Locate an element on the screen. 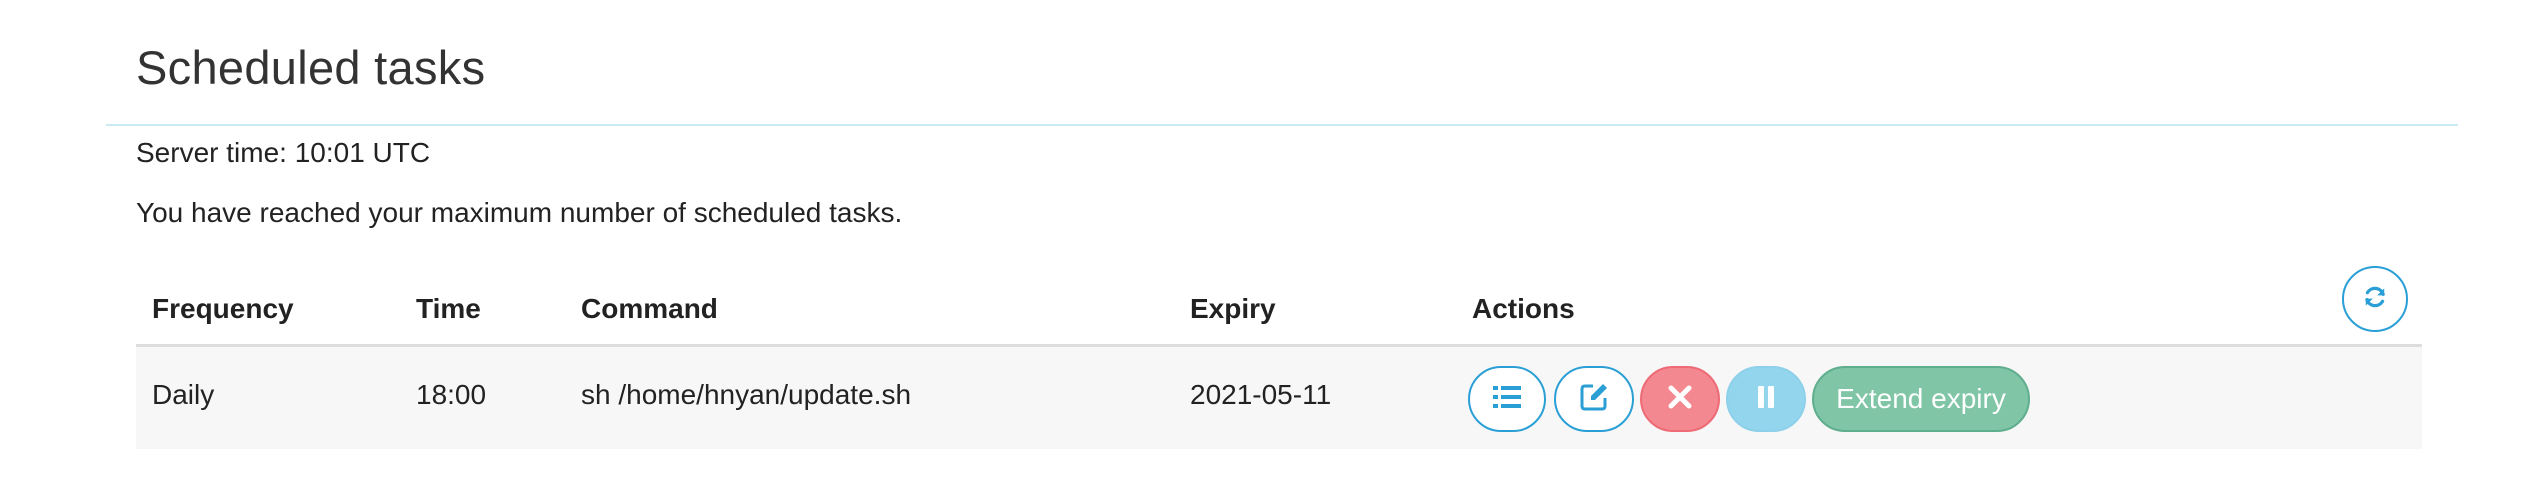 This screenshot has width=2532, height=488. page-title: Scheduled tasks is located at coordinates (311, 67).